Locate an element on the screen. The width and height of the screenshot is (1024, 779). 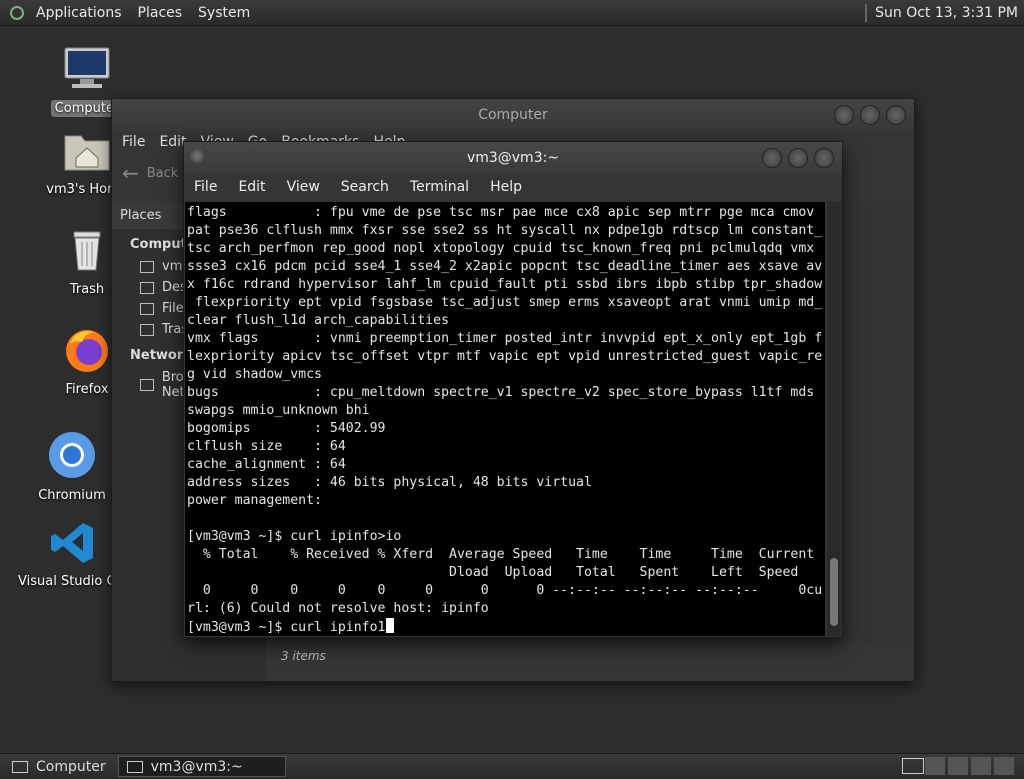
terminal-line: rl: (6) Could not resolve host: ipinfo is located at coordinates (338, 608).